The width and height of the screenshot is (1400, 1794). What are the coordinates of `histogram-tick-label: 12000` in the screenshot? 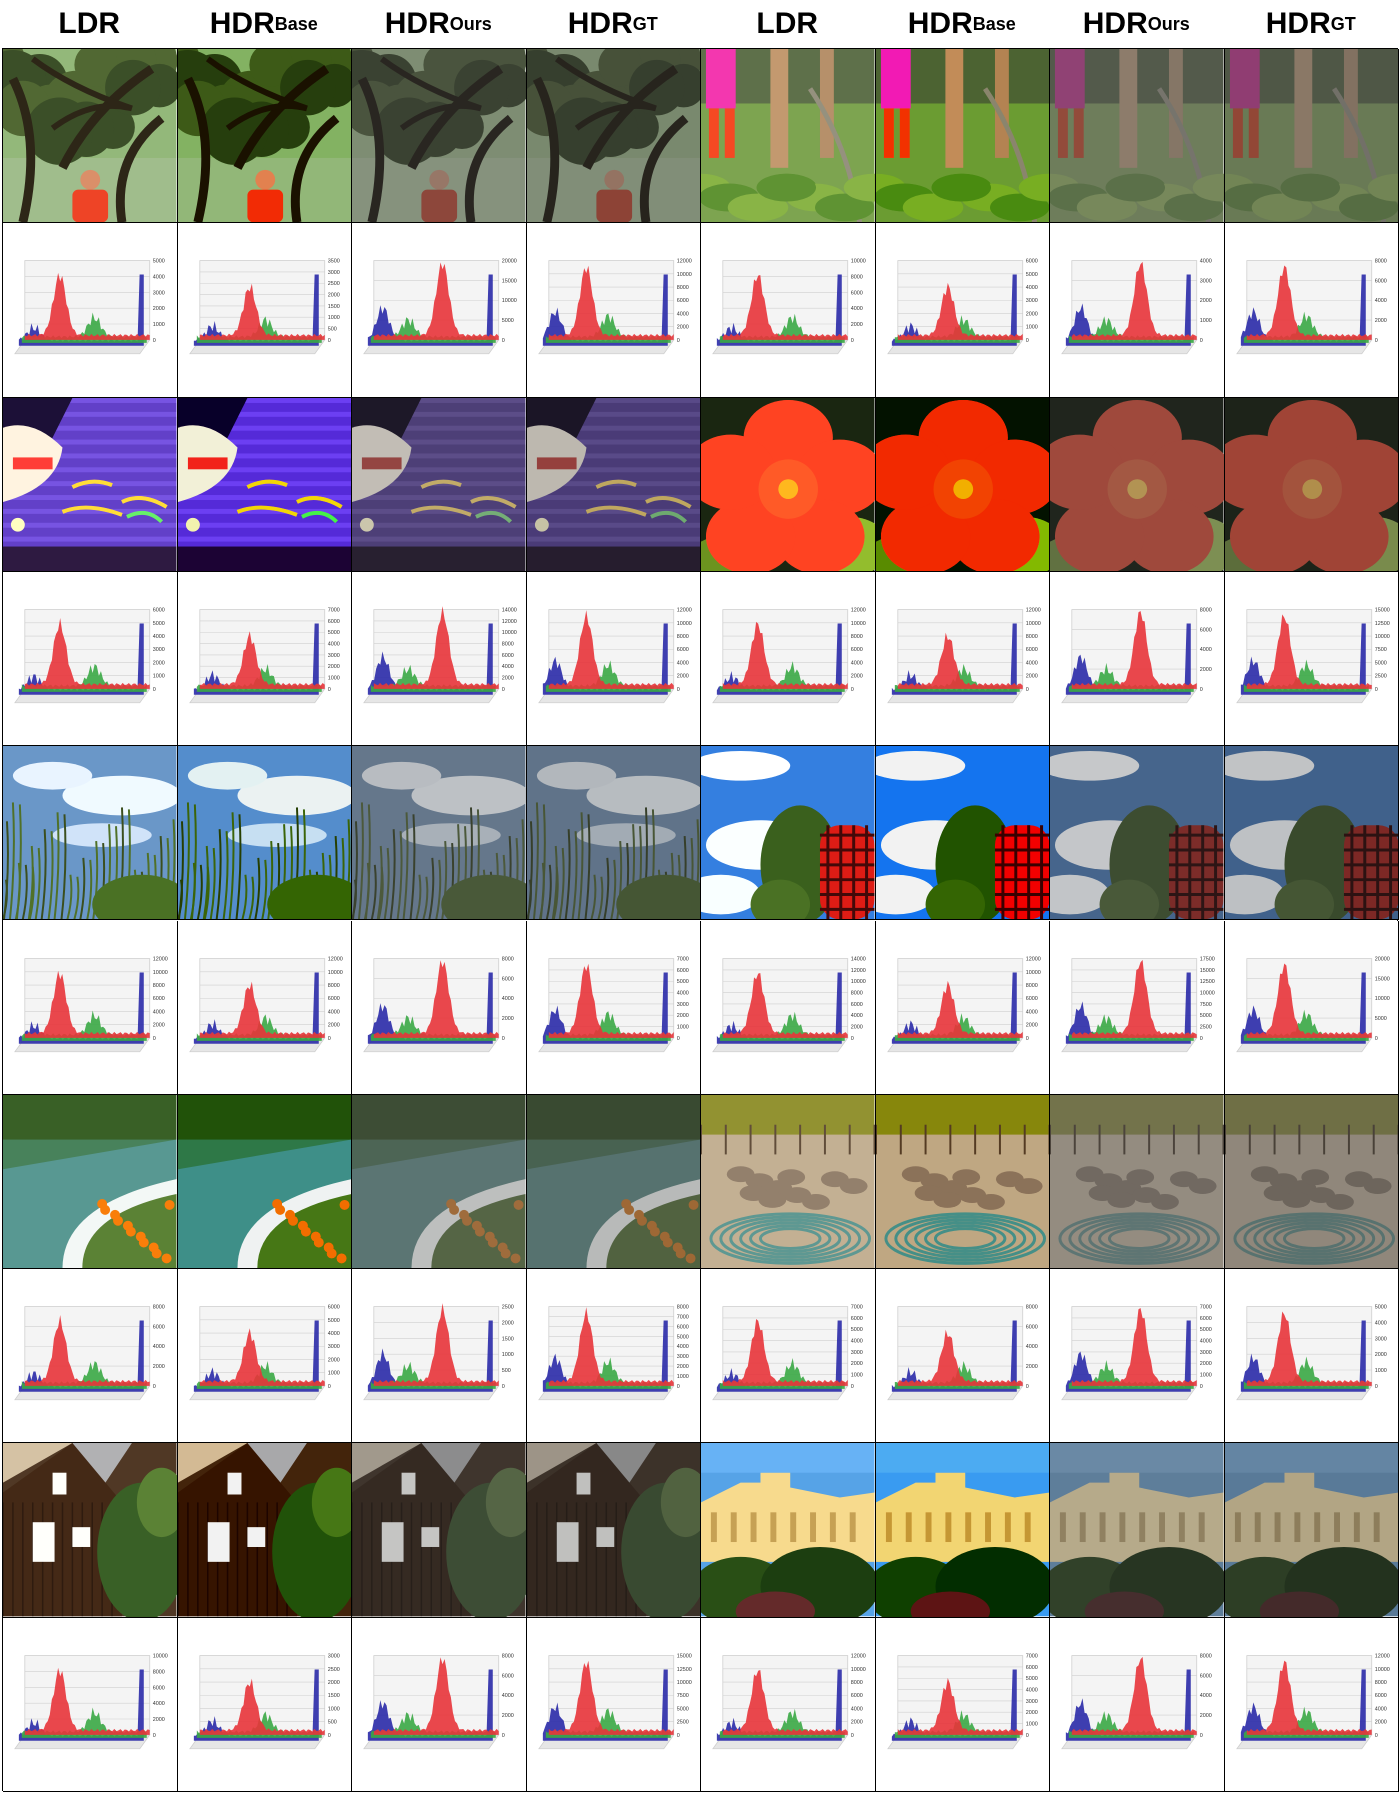 It's located at (334, 959).